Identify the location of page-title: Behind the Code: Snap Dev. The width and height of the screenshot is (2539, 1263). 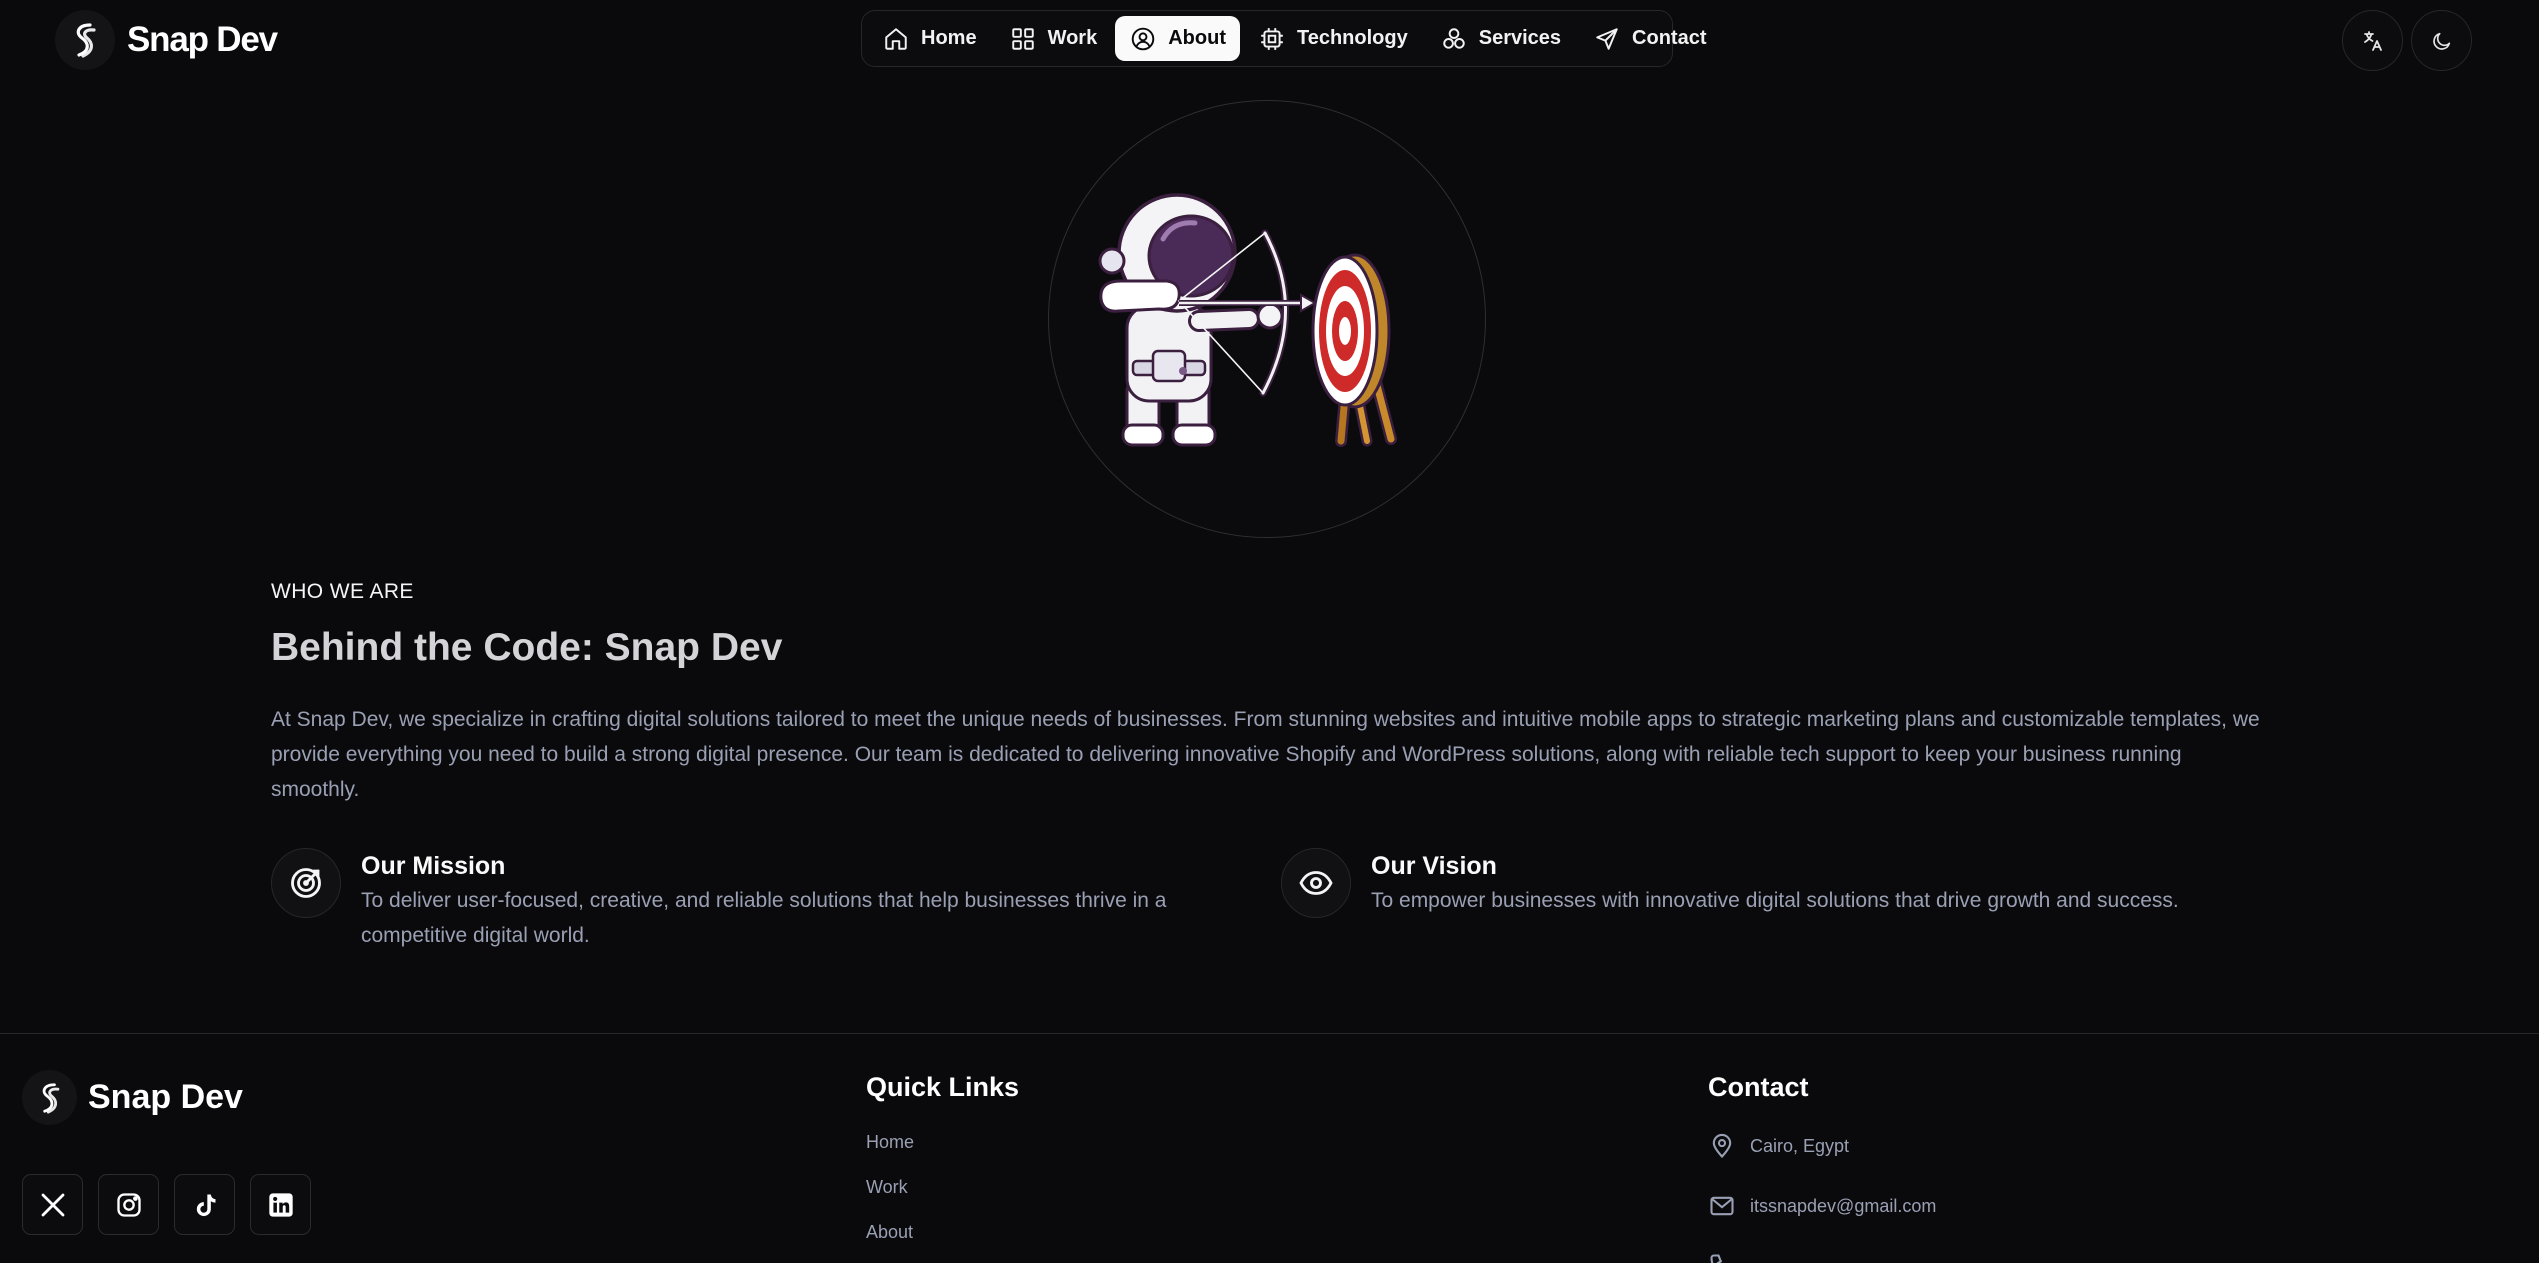
(527, 647).